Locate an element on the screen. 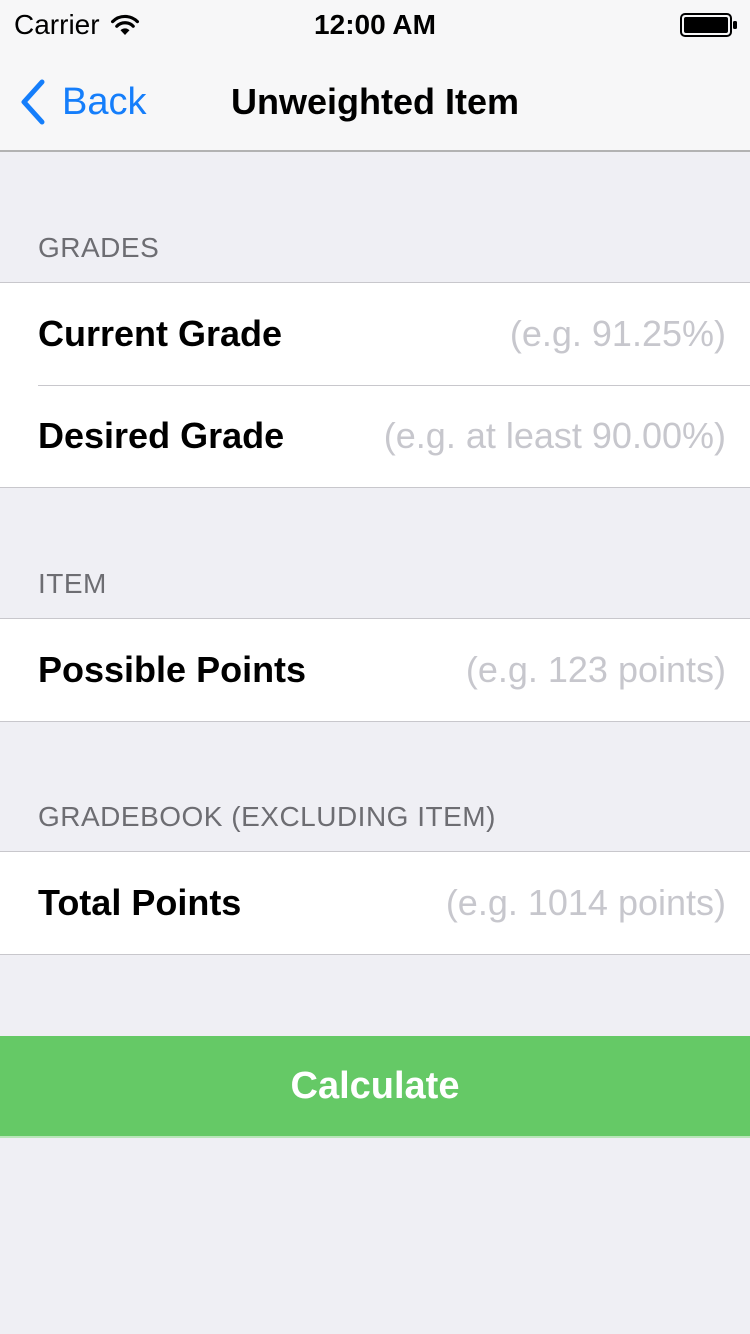 The width and height of the screenshot is (750, 1334). current-grade-row: Current Grade is located at coordinates (375, 334).